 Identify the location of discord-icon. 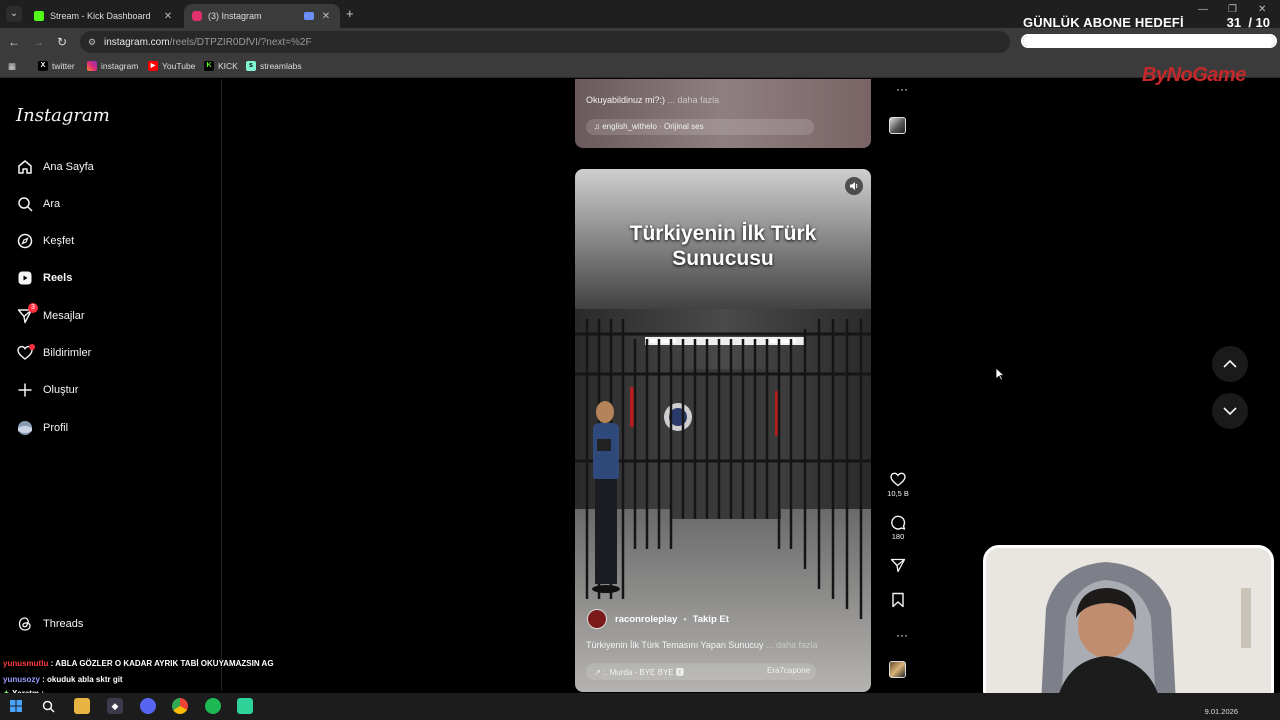
(148, 706).